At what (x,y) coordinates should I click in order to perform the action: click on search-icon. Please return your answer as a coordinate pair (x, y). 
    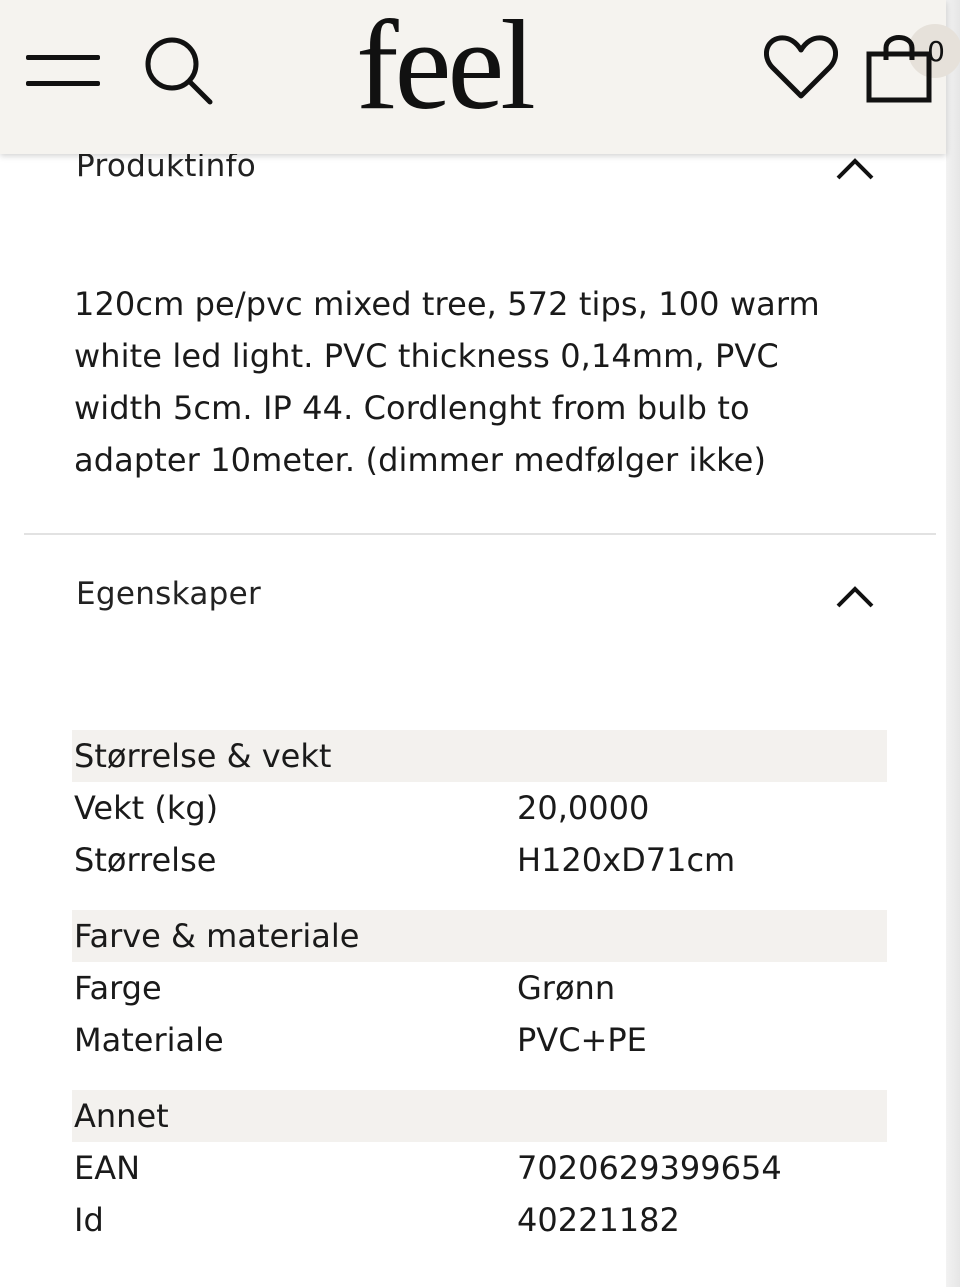
    Looking at the image, I should click on (177, 69).